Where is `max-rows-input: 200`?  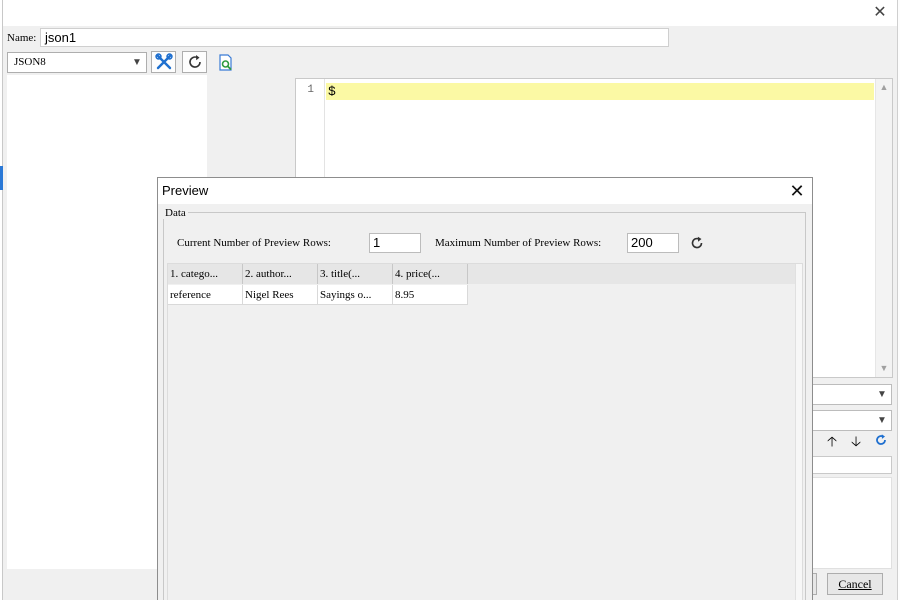 max-rows-input: 200 is located at coordinates (653, 243).